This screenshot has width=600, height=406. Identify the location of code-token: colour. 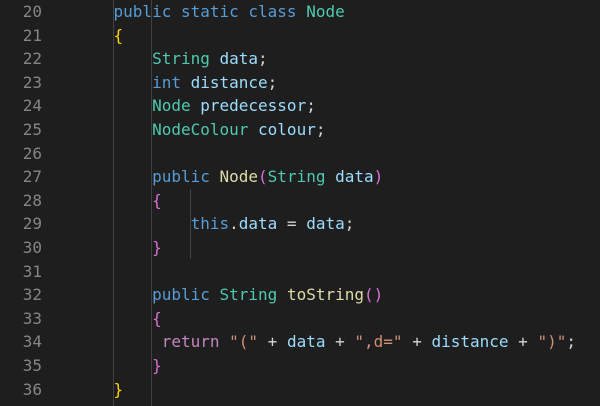
(287, 129).